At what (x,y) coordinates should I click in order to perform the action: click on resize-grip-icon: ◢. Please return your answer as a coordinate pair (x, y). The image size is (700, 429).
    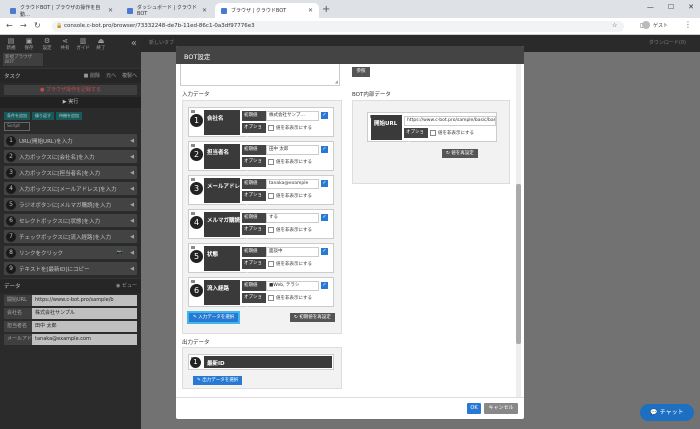
    Looking at the image, I should click on (336, 81).